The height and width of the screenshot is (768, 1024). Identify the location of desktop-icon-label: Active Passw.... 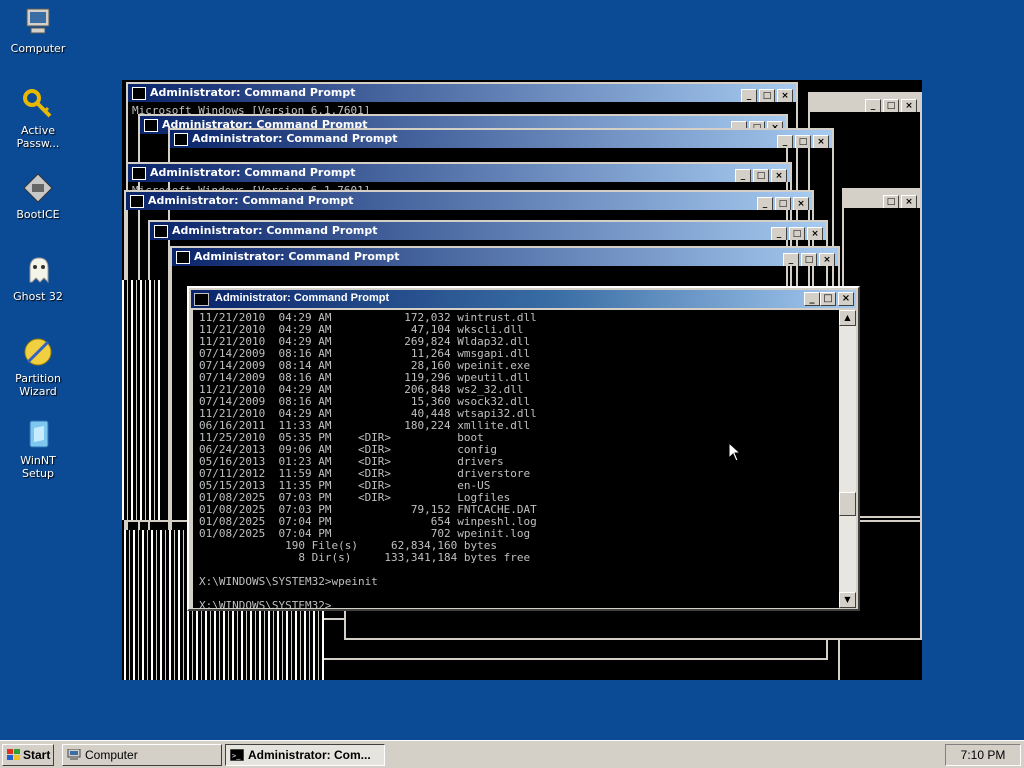
(38, 137).